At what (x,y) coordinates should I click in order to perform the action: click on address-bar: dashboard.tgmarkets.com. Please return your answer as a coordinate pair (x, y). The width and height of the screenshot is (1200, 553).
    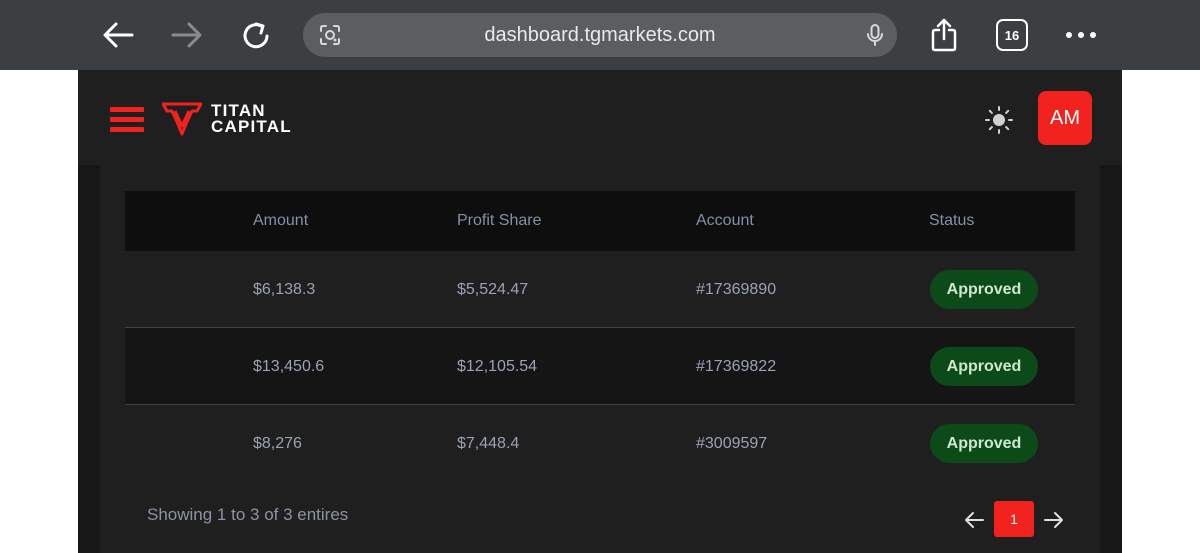
    Looking at the image, I should click on (600, 35).